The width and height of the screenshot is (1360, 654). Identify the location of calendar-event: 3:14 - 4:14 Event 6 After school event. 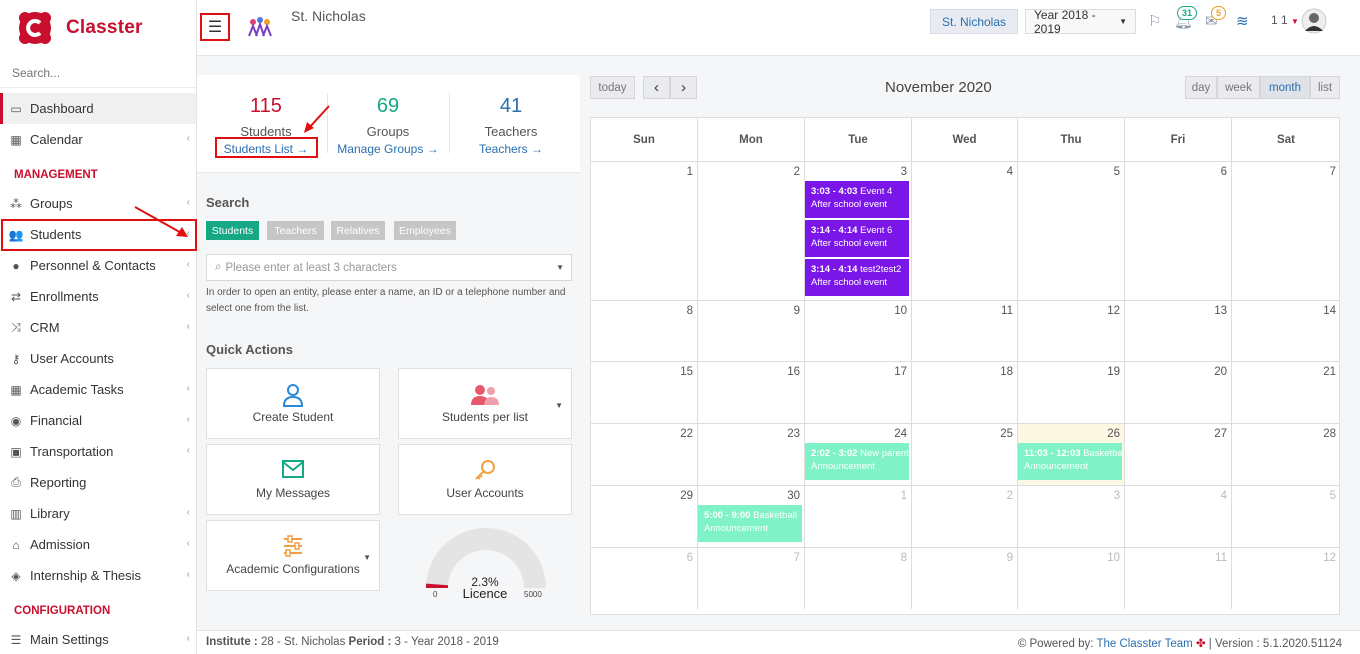
(857, 238).